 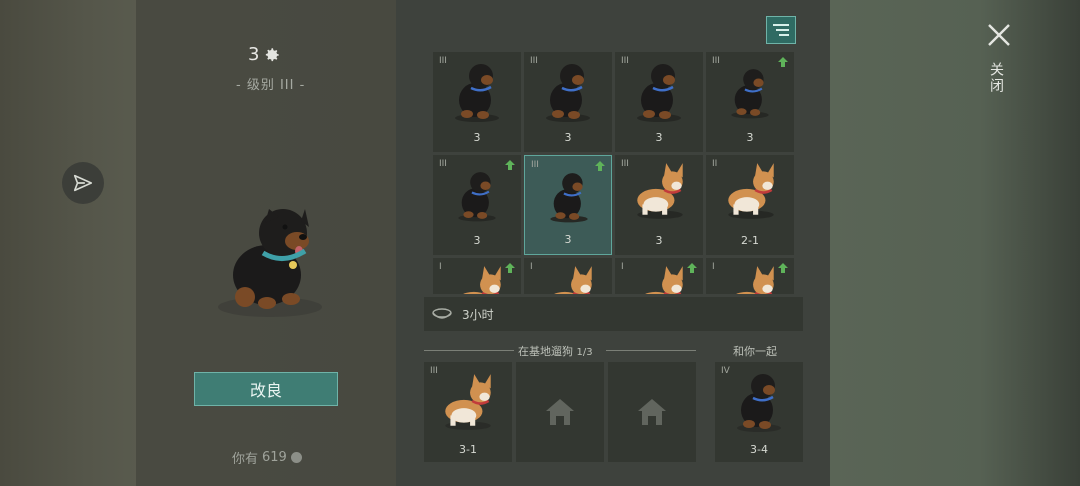 I want to click on pet-tile: II 2-1, so click(x=750, y=205).